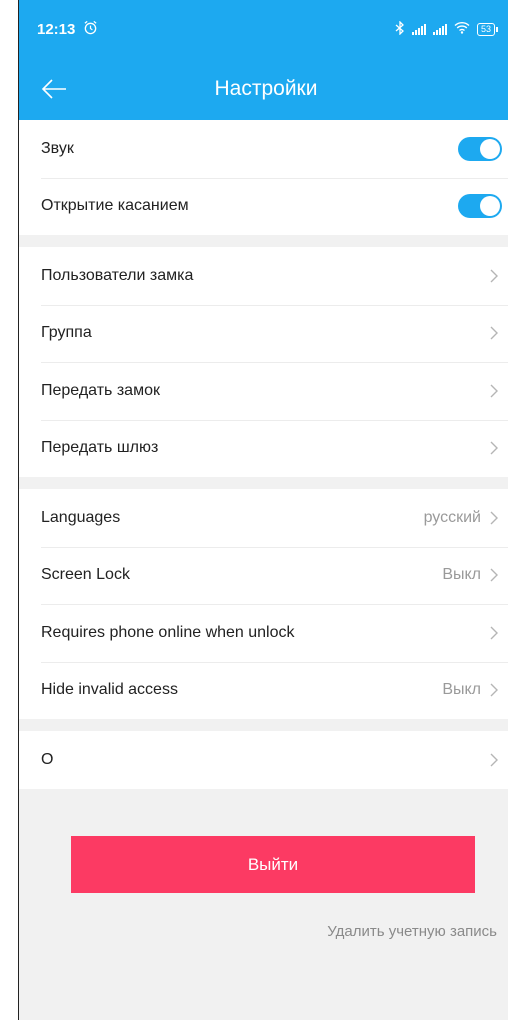  I want to click on status-bar: 12:13 53, so click(263, 29).